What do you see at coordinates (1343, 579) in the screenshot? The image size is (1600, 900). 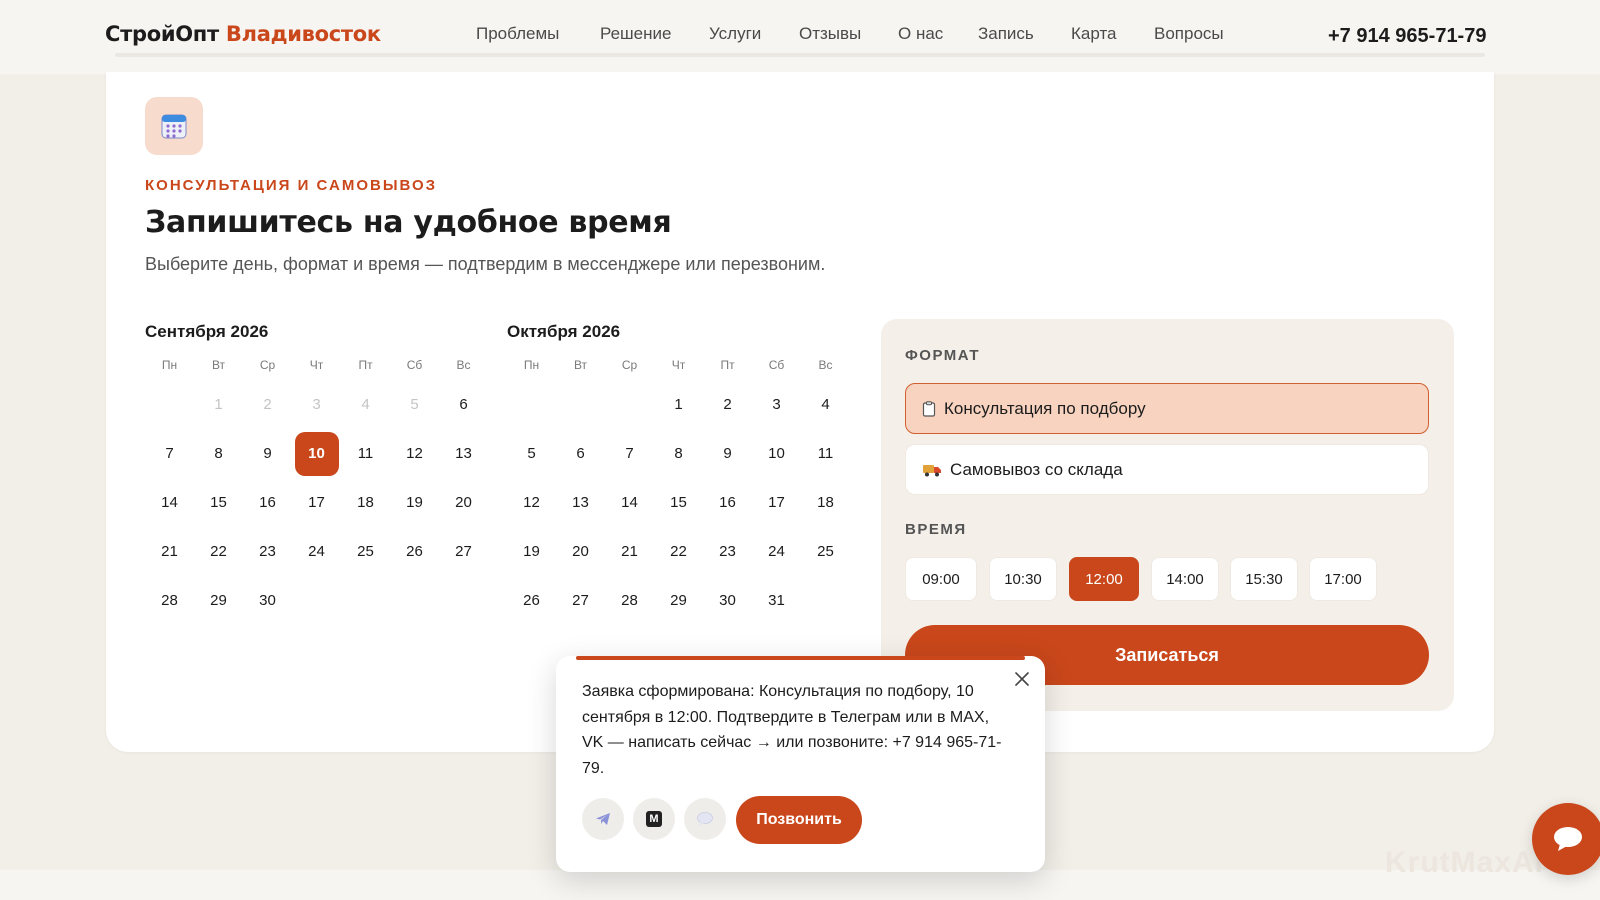 I see `time-slot-button: 17:00` at bounding box center [1343, 579].